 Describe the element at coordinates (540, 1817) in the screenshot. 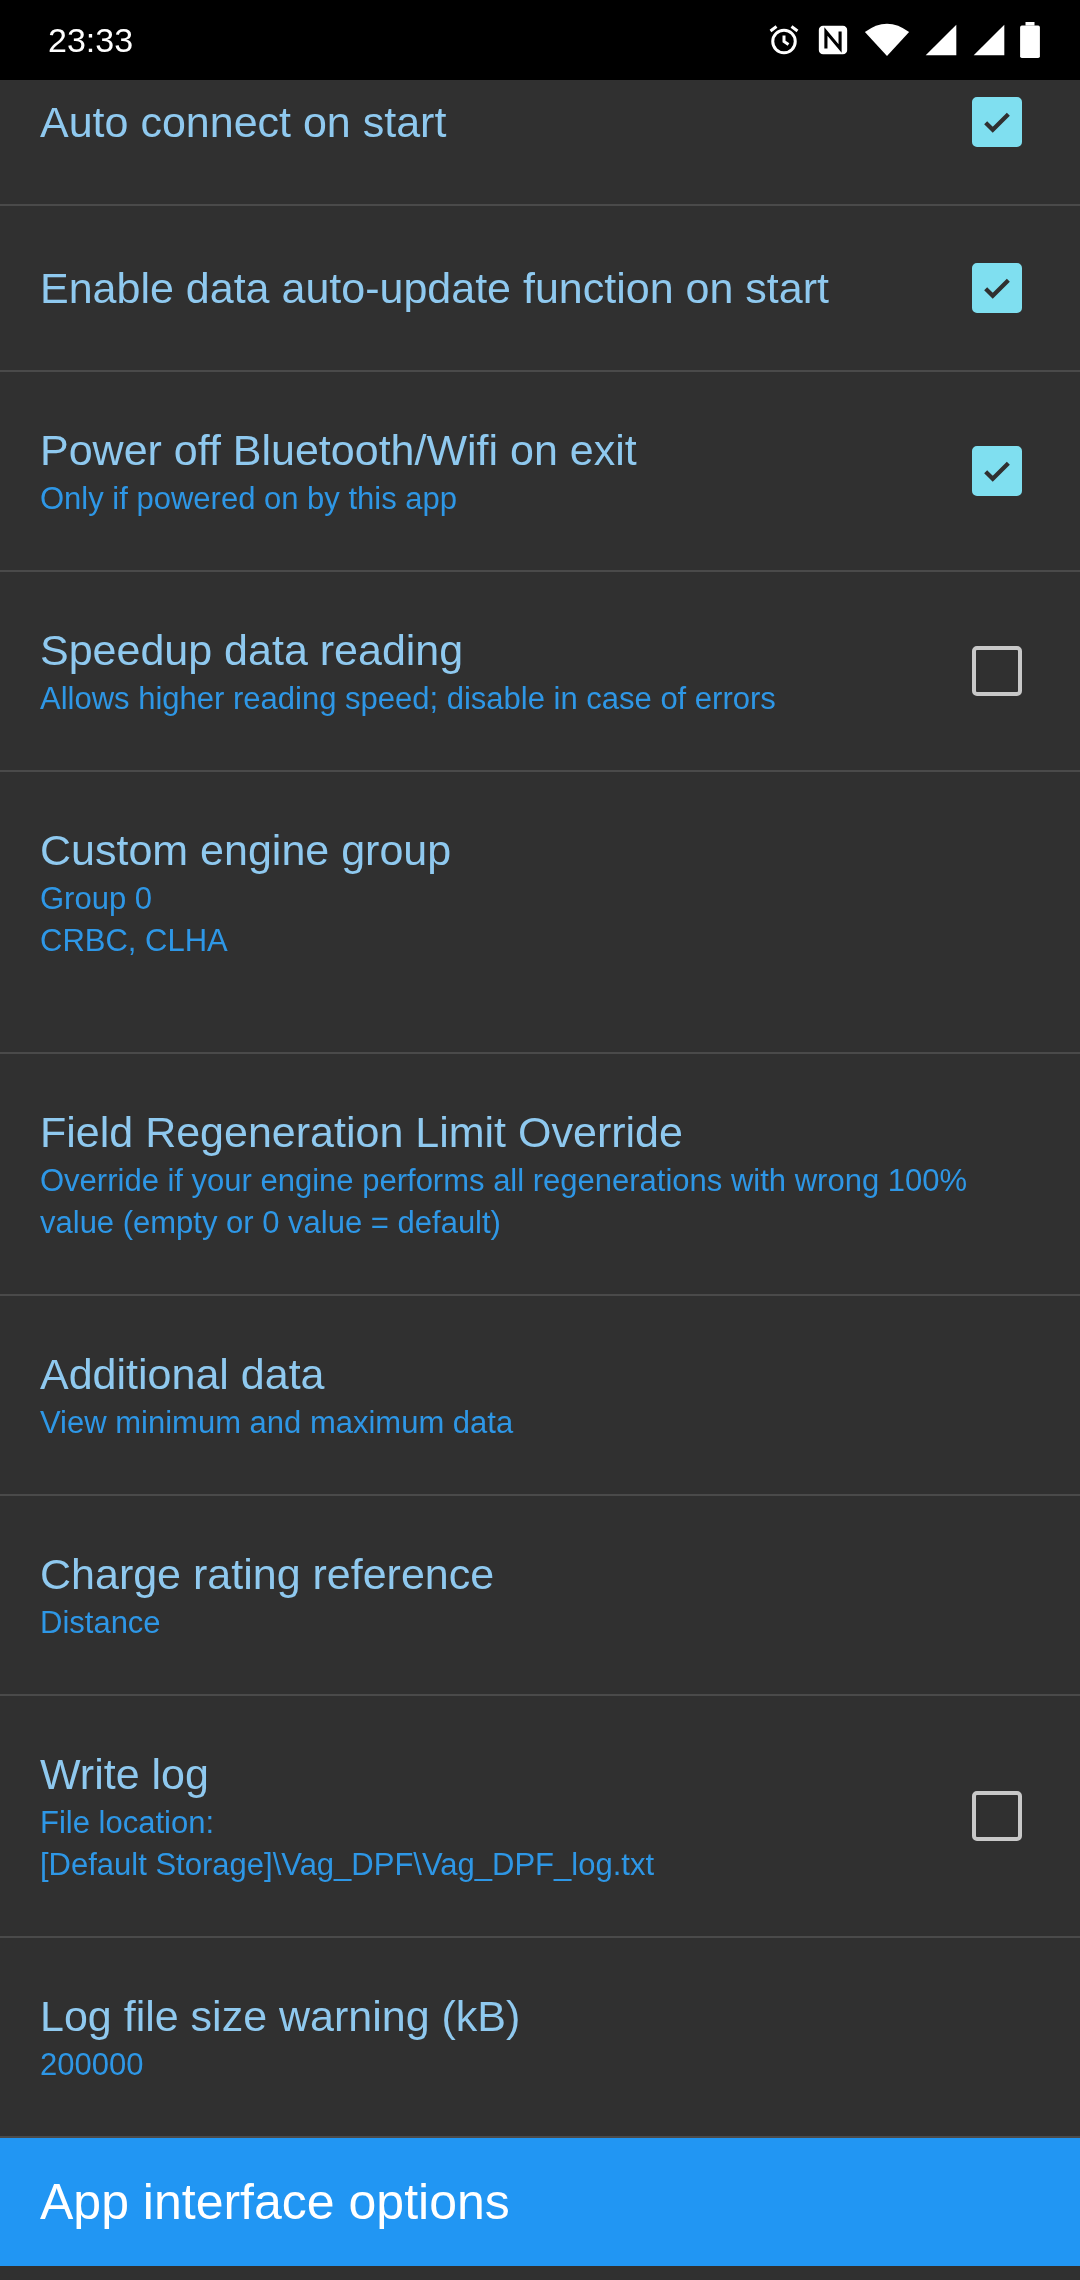

I see `preference-item: Write log File location: [Default Storage]\Vag_DPF\Vag_DPF_log.txt` at that location.